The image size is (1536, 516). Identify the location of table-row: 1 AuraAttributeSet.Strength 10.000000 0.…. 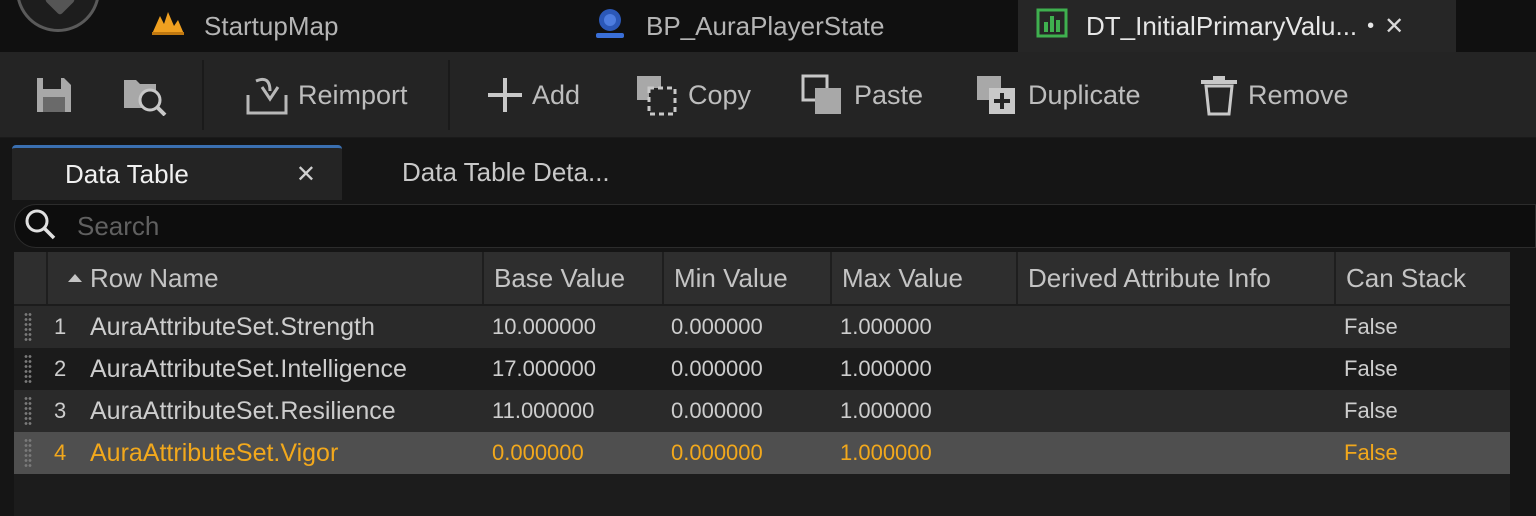
(762, 327).